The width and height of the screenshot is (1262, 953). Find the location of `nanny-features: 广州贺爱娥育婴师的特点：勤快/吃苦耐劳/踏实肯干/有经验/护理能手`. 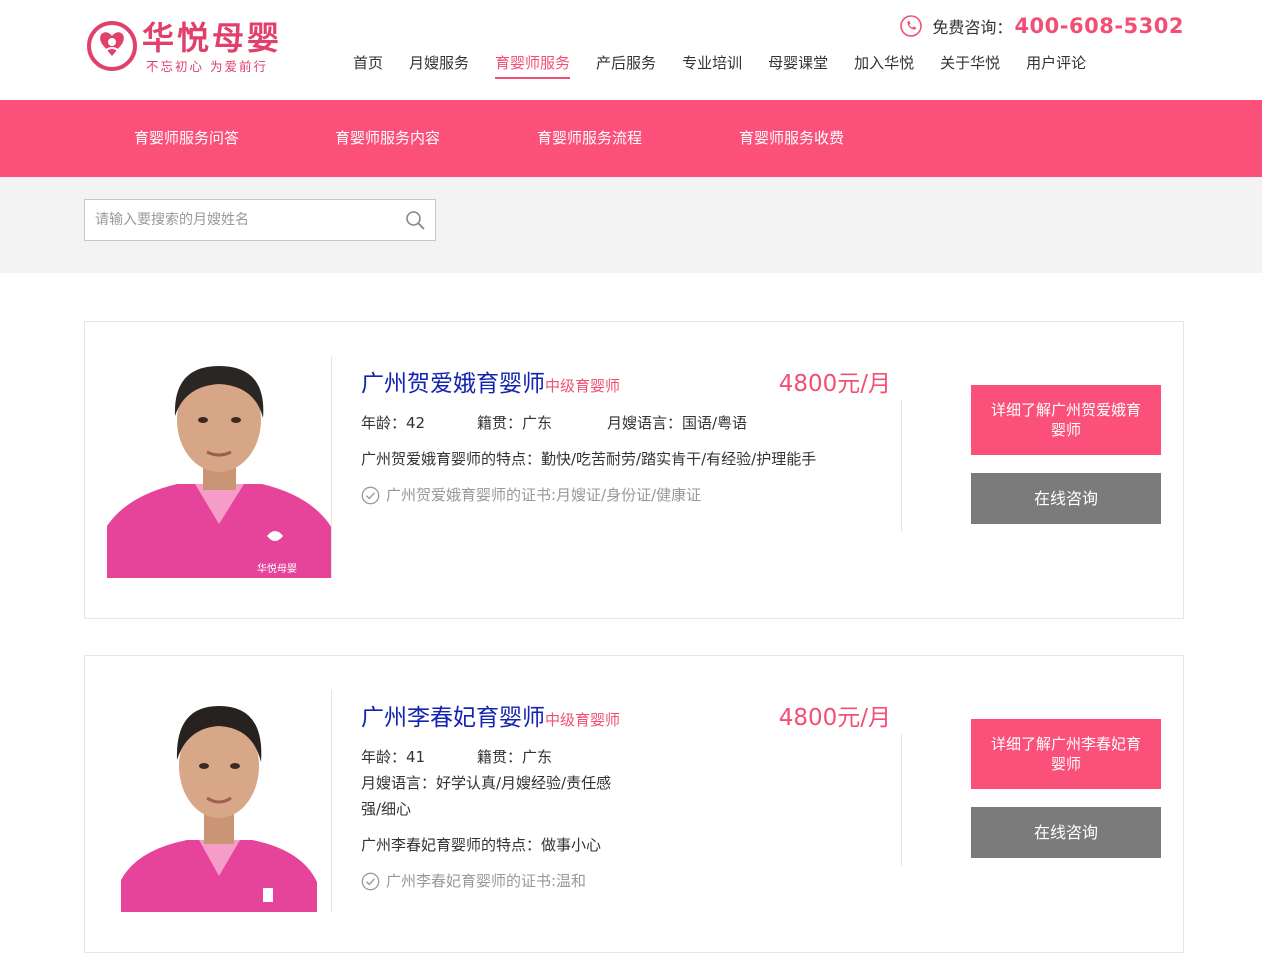

nanny-features: 广州贺爱娥育婴师的特点：勤快/吃苦耐劳/踏实肯干/有经验/护理能手 is located at coordinates (589, 459).